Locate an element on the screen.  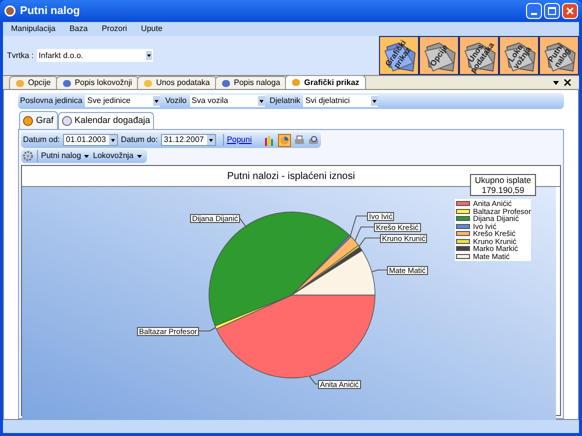
minimize-button is located at coordinates (534, 11).